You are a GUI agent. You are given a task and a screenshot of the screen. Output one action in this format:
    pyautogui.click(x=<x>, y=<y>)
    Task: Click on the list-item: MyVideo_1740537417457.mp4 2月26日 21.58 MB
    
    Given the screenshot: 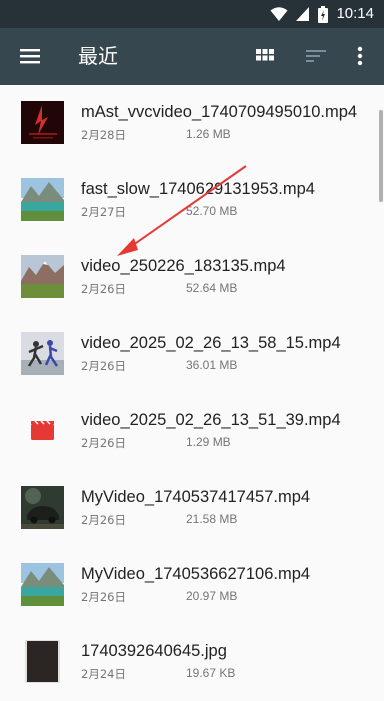 What is the action you would take?
    pyautogui.click(x=192, y=508)
    